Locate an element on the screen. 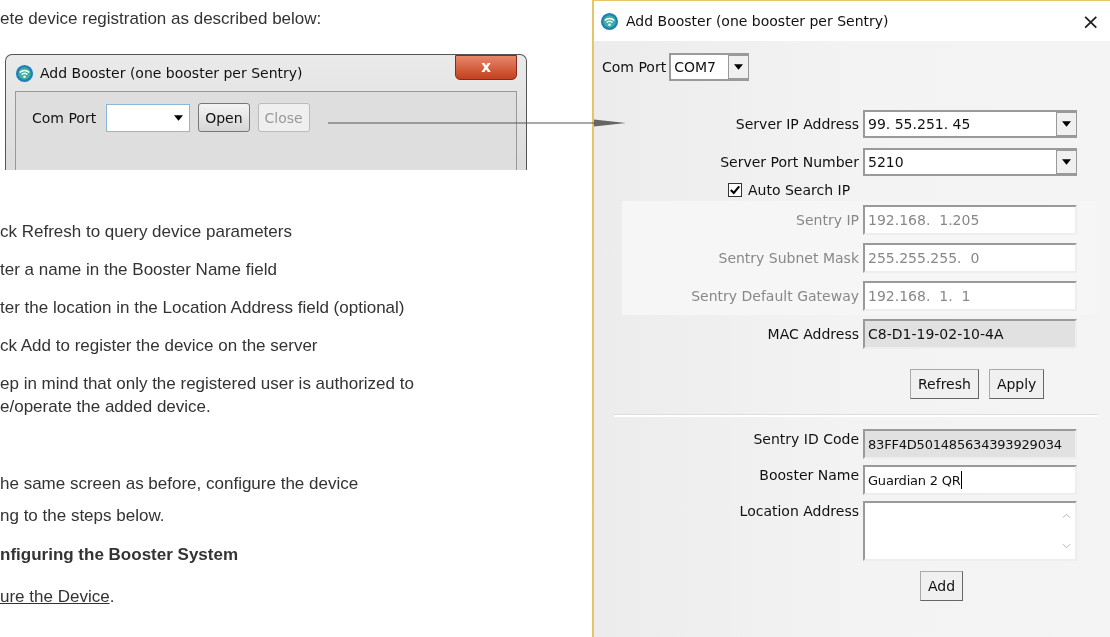 The width and height of the screenshot is (1110, 637). text-area is located at coordinates (970, 531).